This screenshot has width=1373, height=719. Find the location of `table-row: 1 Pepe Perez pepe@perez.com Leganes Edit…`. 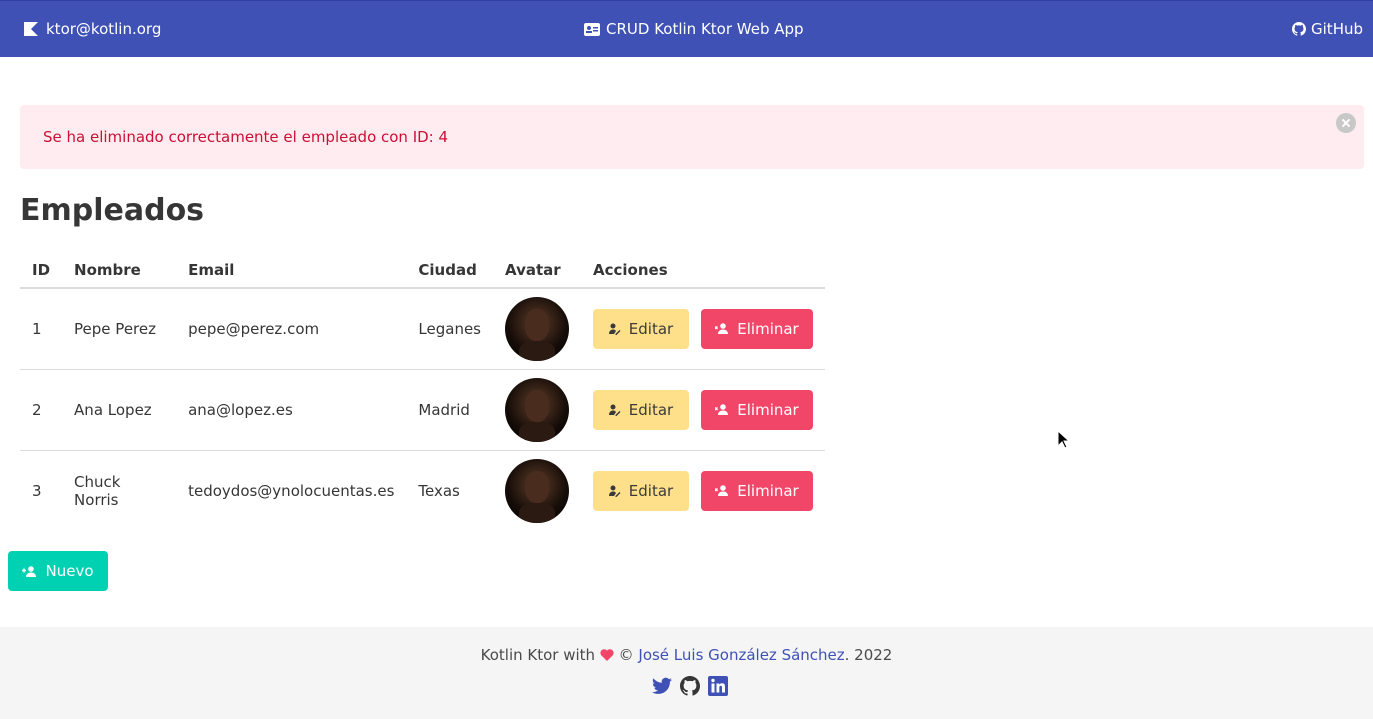

table-row: 1 Pepe Perez pepe@perez.com Leganes Edit… is located at coordinates (422, 329).